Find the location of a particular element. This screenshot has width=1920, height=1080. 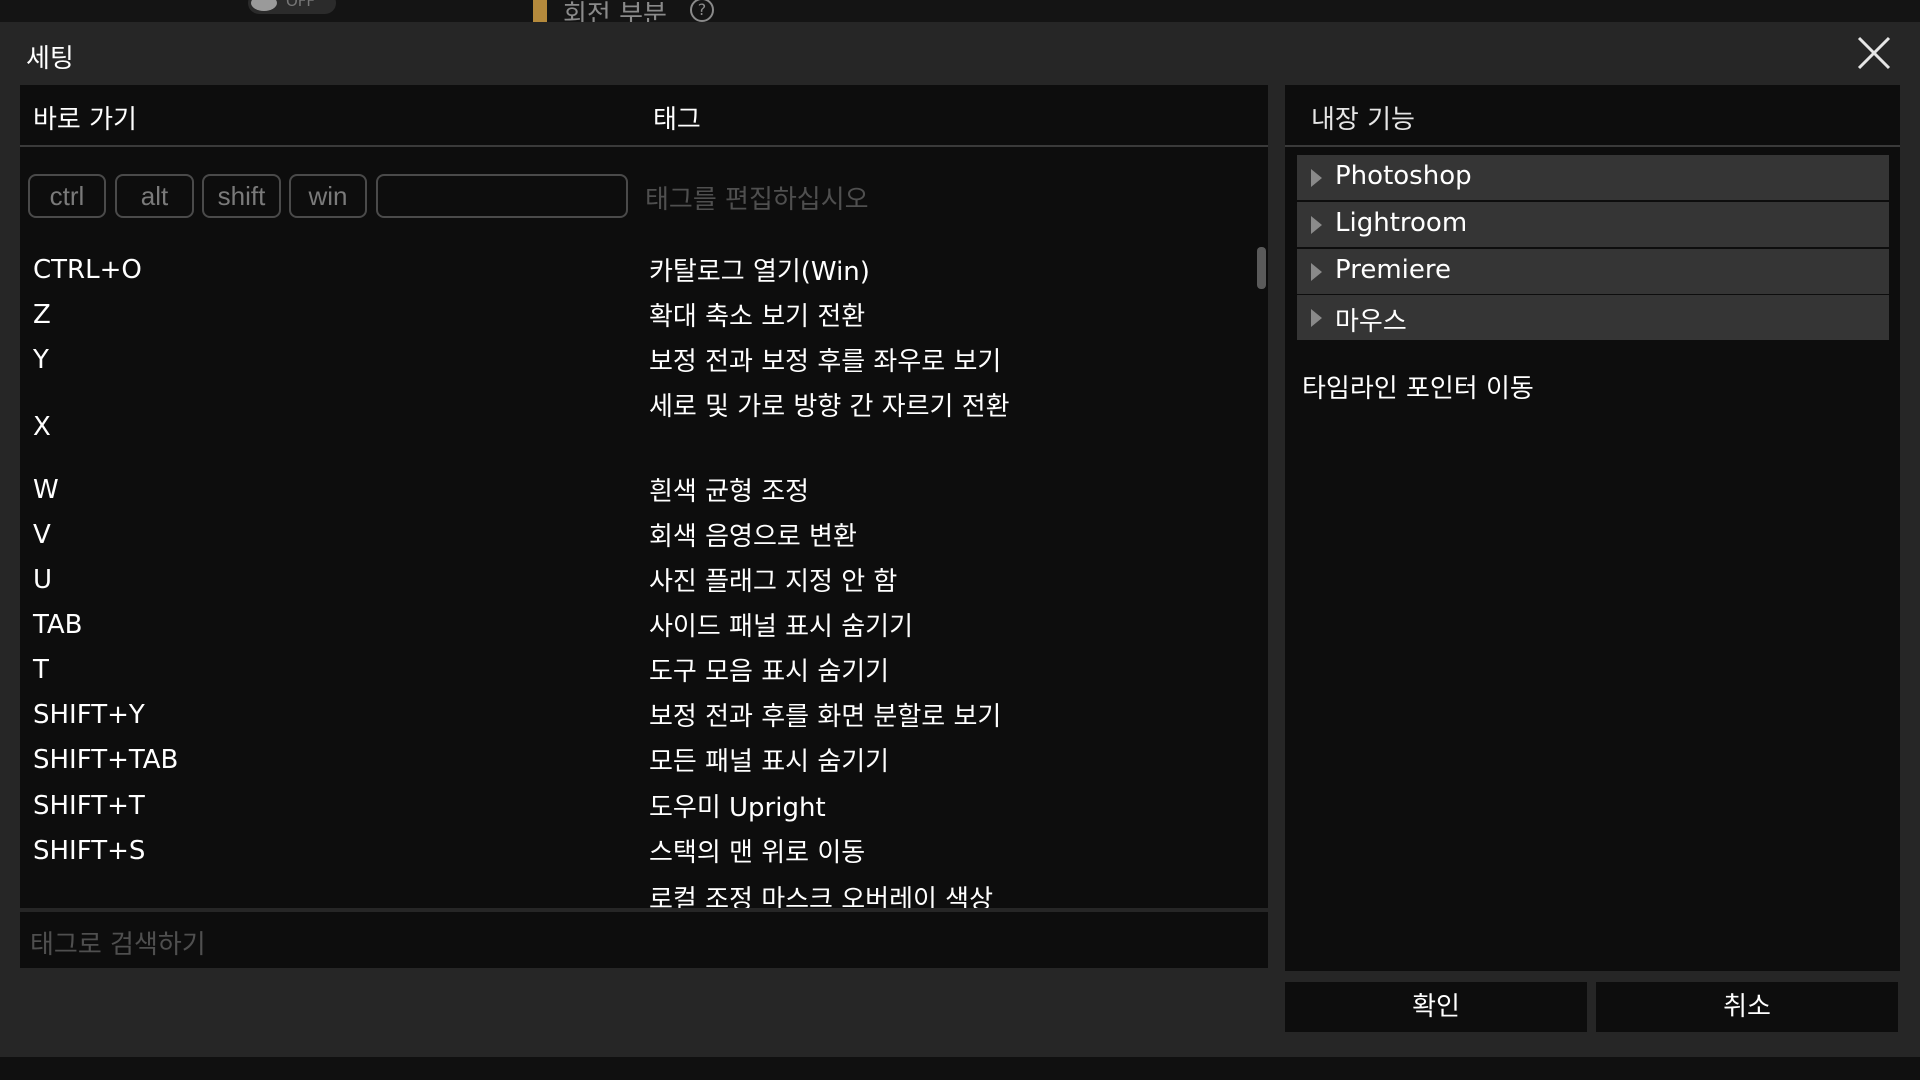

shortcut-tag: 카탈로그 열기(Win) is located at coordinates (759, 272).